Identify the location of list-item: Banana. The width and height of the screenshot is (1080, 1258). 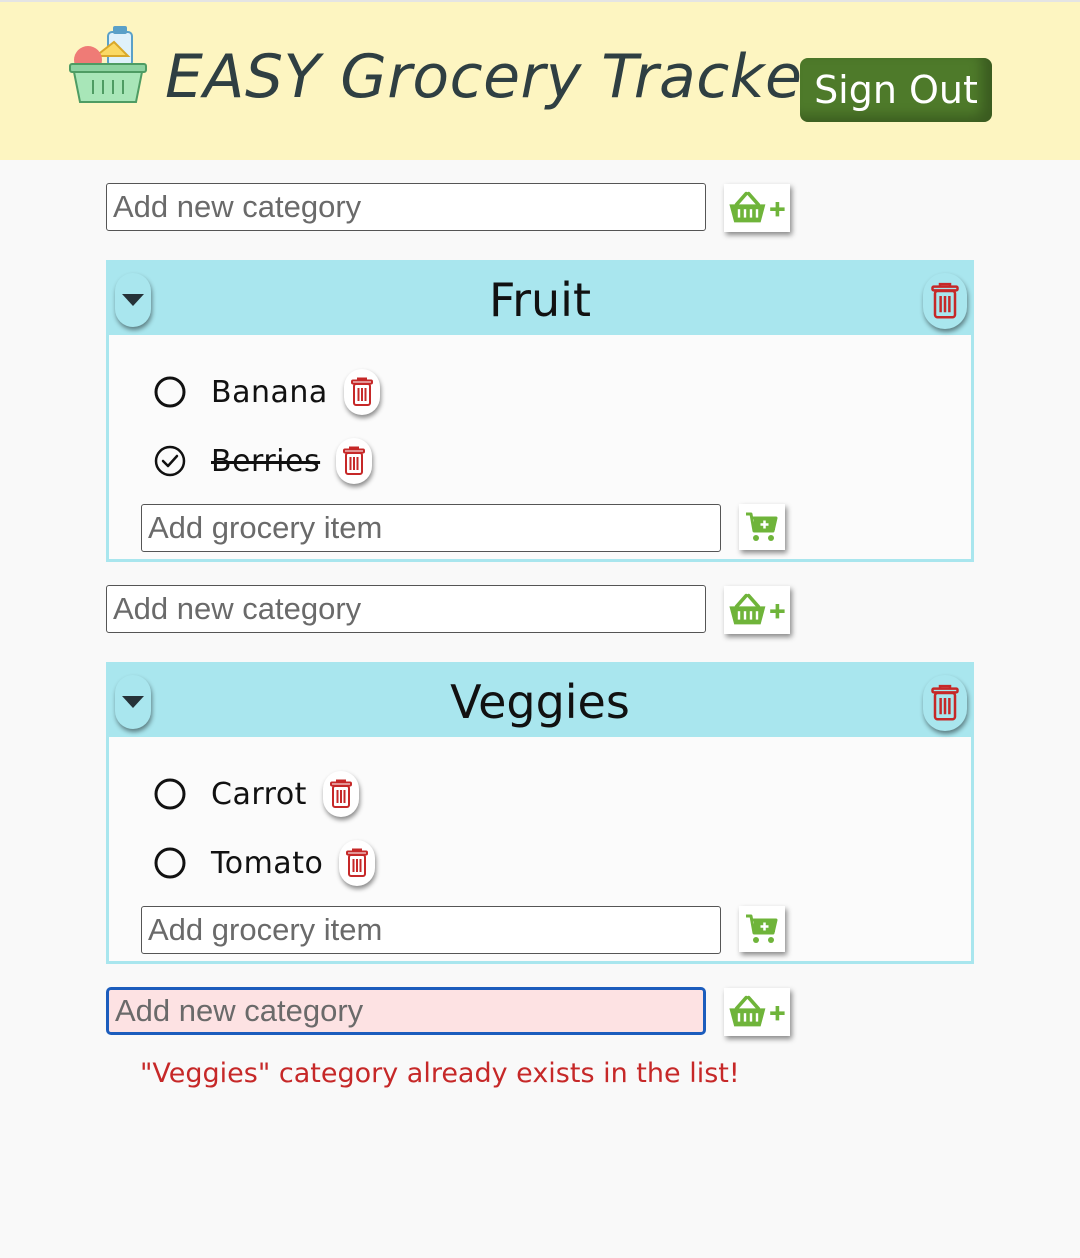
(266, 392).